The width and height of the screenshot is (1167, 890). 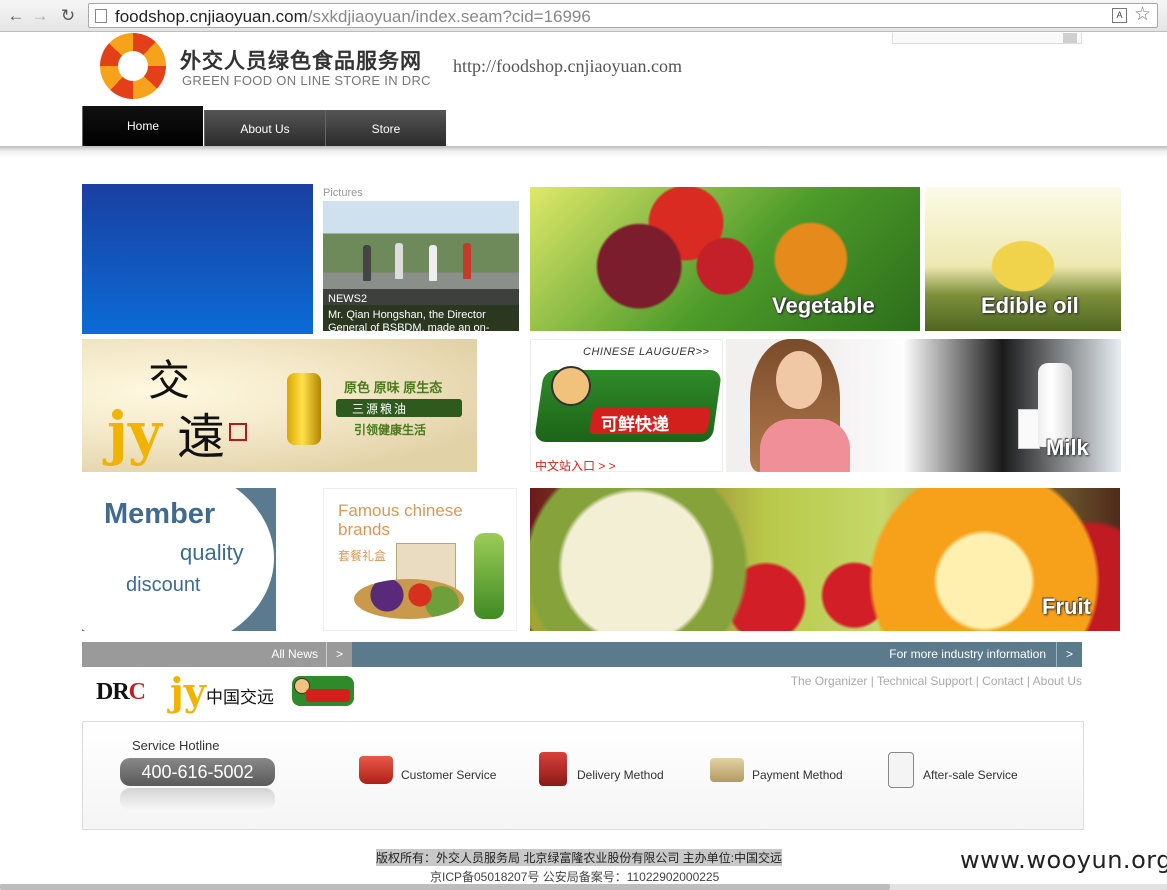 What do you see at coordinates (725, 259) in the screenshot?
I see `category-vegetable: Vegetable` at bounding box center [725, 259].